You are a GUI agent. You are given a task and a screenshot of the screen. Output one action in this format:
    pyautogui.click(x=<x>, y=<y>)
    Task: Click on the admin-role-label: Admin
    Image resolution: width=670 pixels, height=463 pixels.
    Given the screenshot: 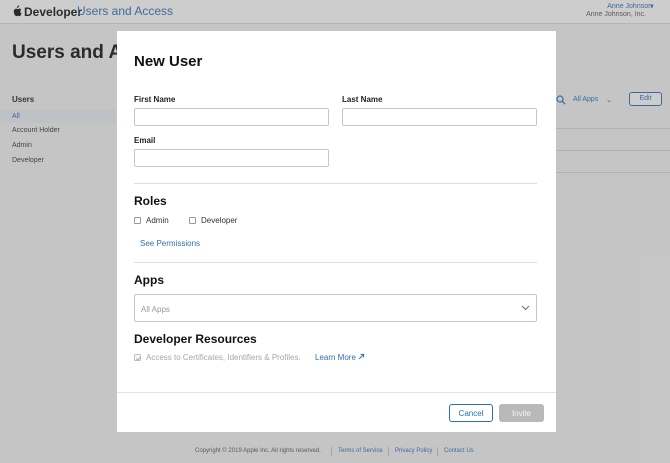 What is the action you would take?
    pyautogui.click(x=157, y=220)
    